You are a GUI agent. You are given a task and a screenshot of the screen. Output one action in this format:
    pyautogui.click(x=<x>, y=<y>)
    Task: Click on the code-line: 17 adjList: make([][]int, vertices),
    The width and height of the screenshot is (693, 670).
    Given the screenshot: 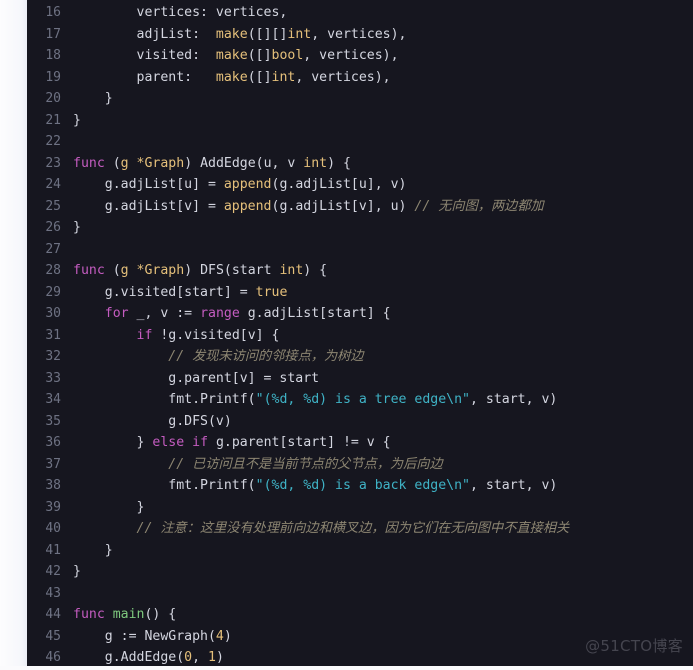 What is the action you would take?
    pyautogui.click(x=360, y=35)
    